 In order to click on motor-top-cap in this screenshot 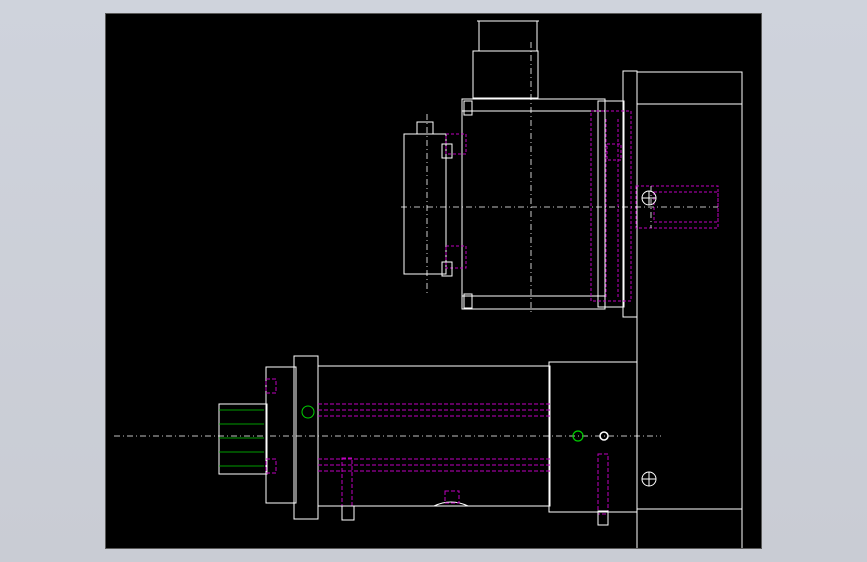, I will do `click(505, 74)`.